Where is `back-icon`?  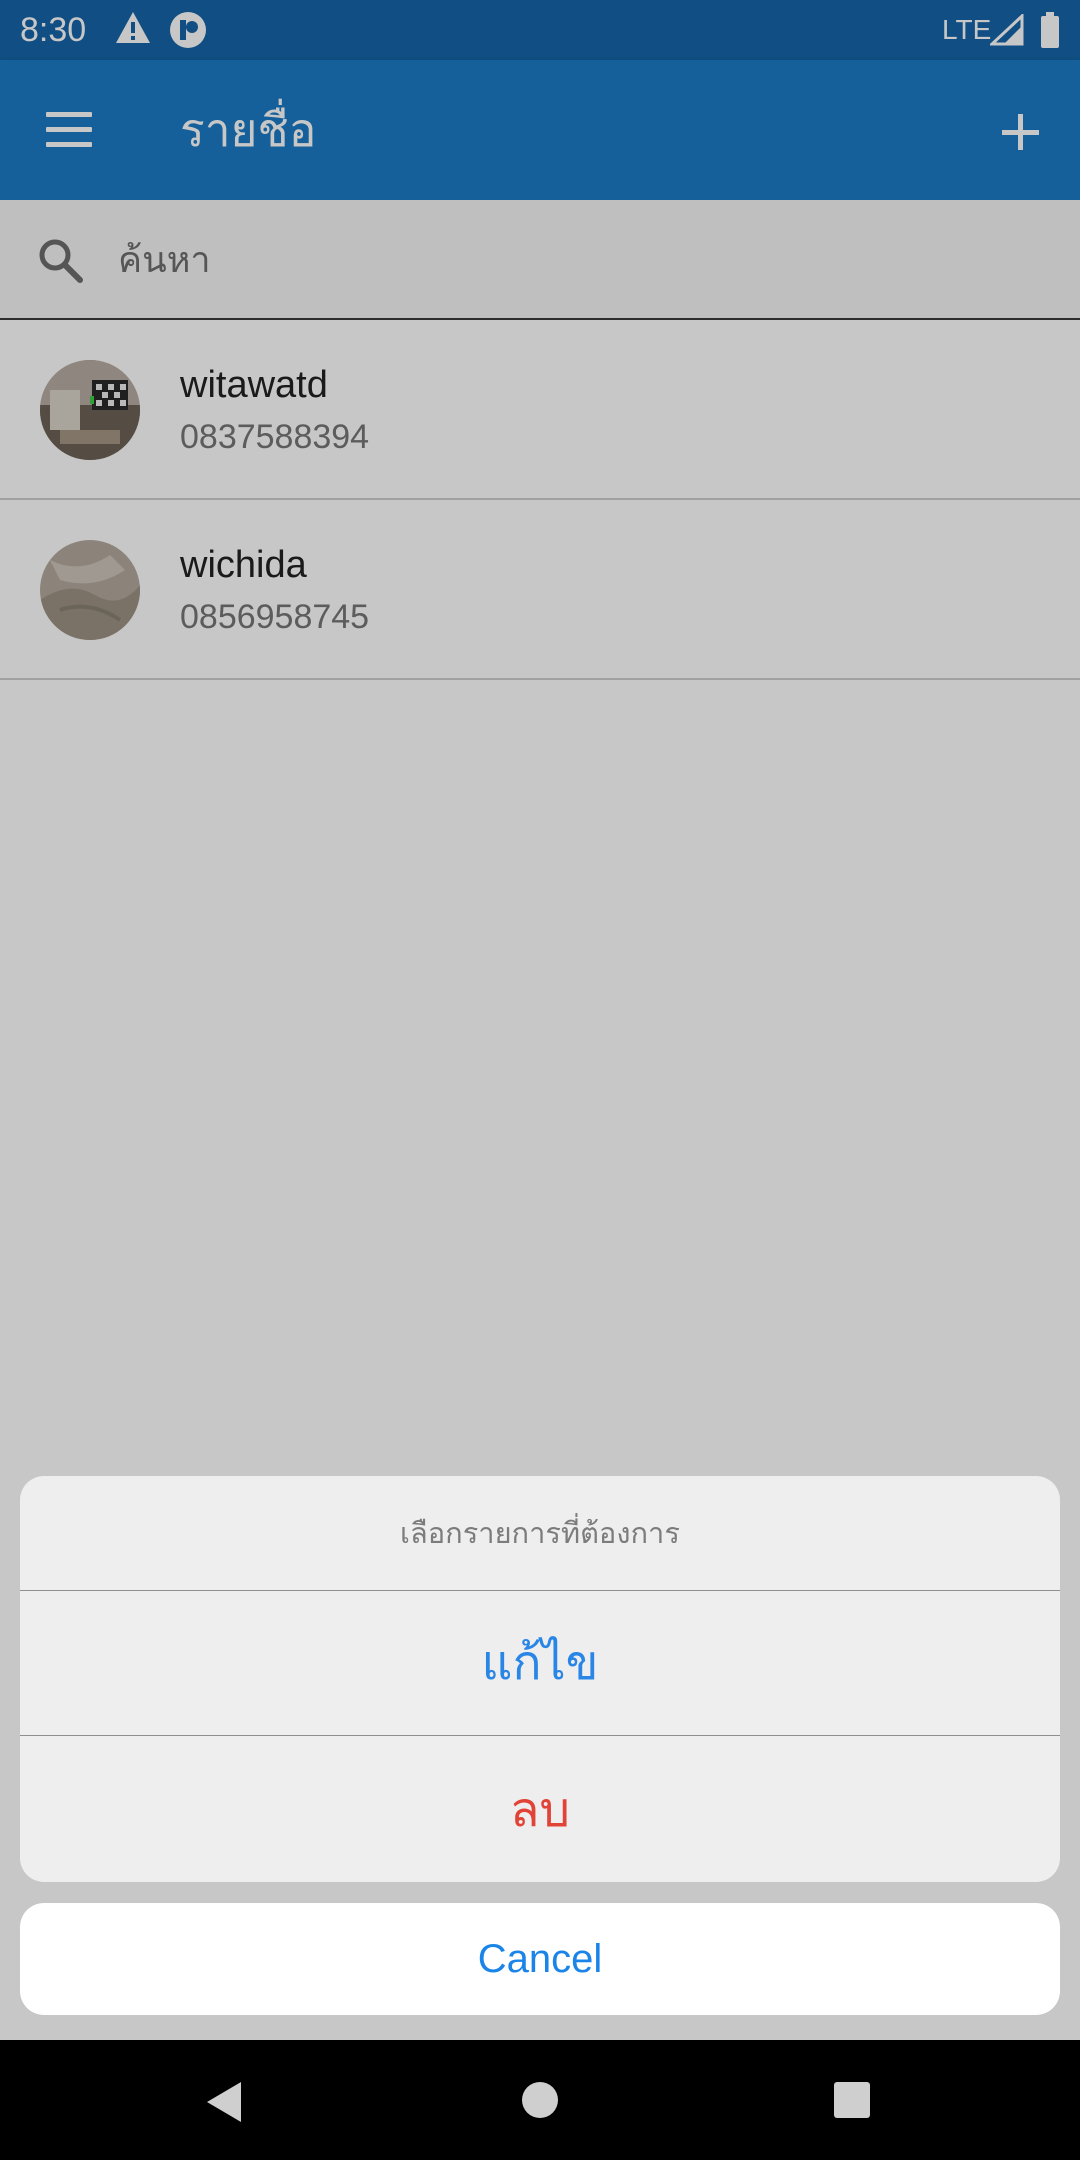
back-icon is located at coordinates (225, 2104).